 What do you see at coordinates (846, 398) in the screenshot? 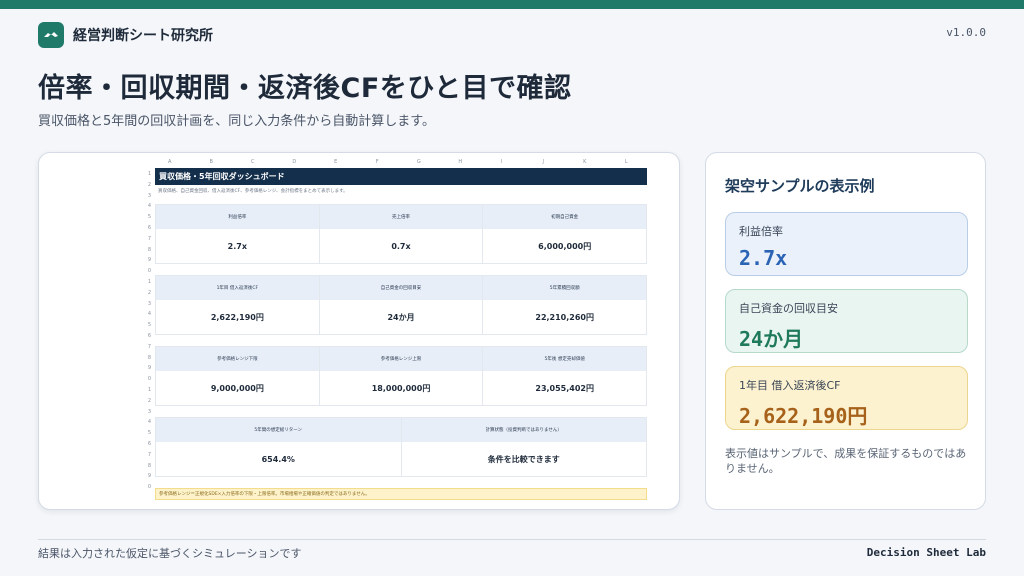
I see `cashflow-card: 1年目 借入返済後CF 2,622,190円` at bounding box center [846, 398].